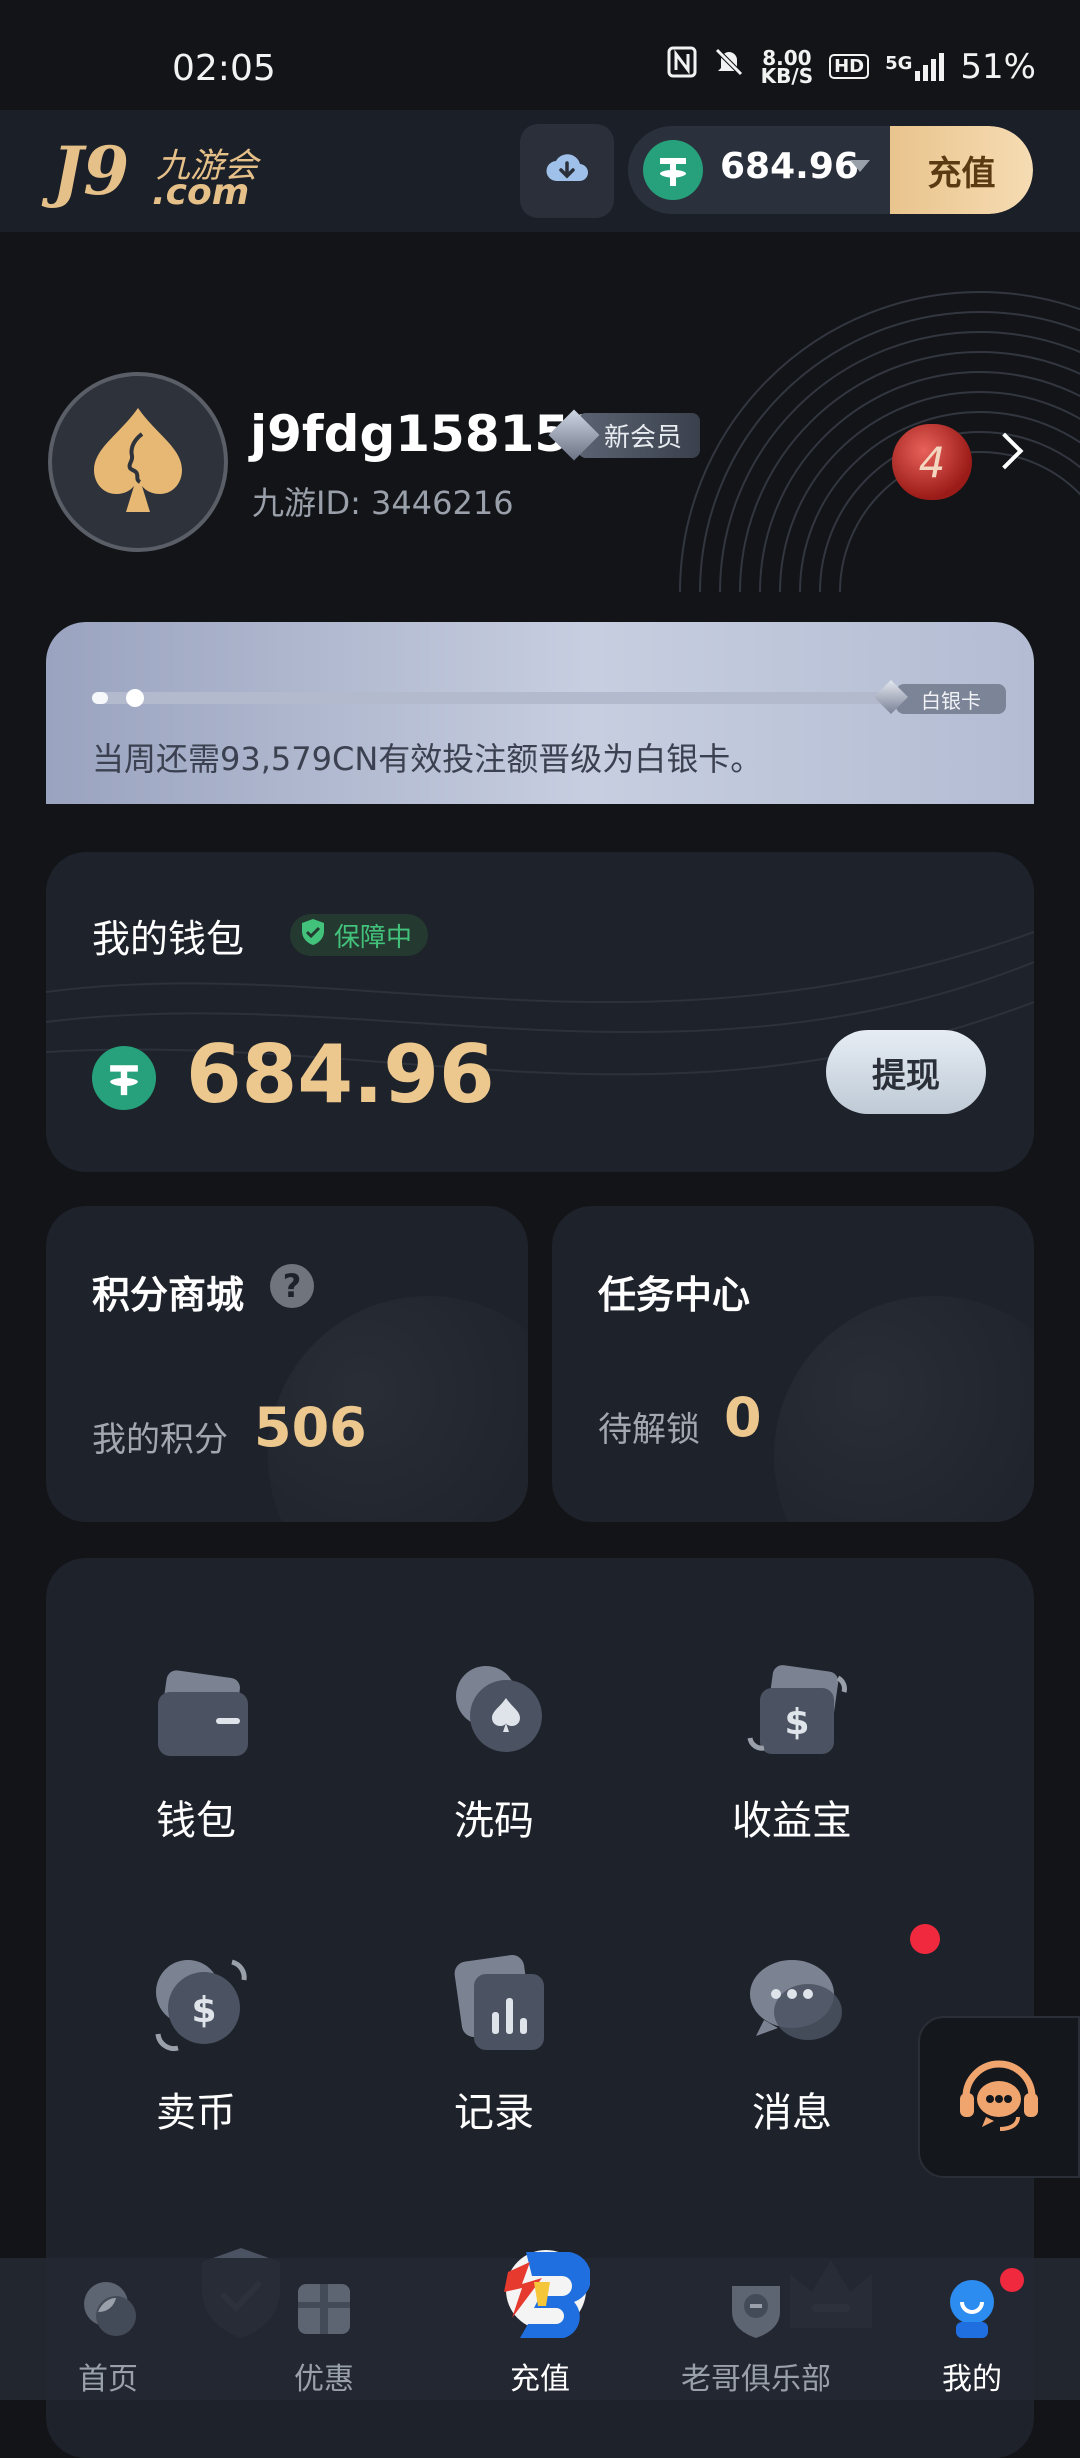  Describe the element at coordinates (787, 75) in the screenshot. I see `network-speed-unit: KB/S` at that location.